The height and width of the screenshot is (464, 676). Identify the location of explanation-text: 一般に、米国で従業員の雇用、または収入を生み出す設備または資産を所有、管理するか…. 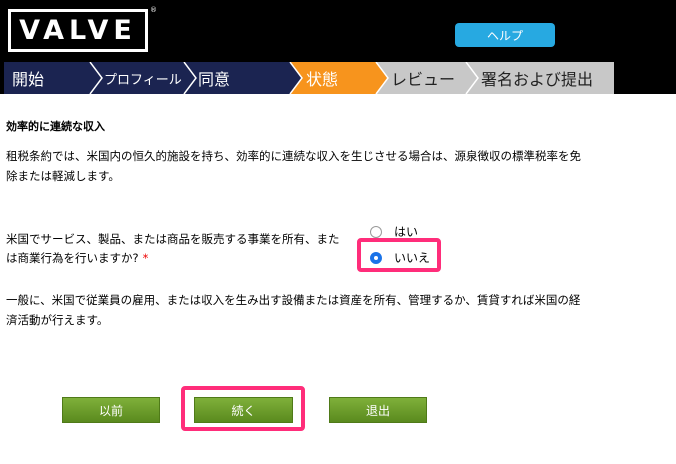
(293, 310).